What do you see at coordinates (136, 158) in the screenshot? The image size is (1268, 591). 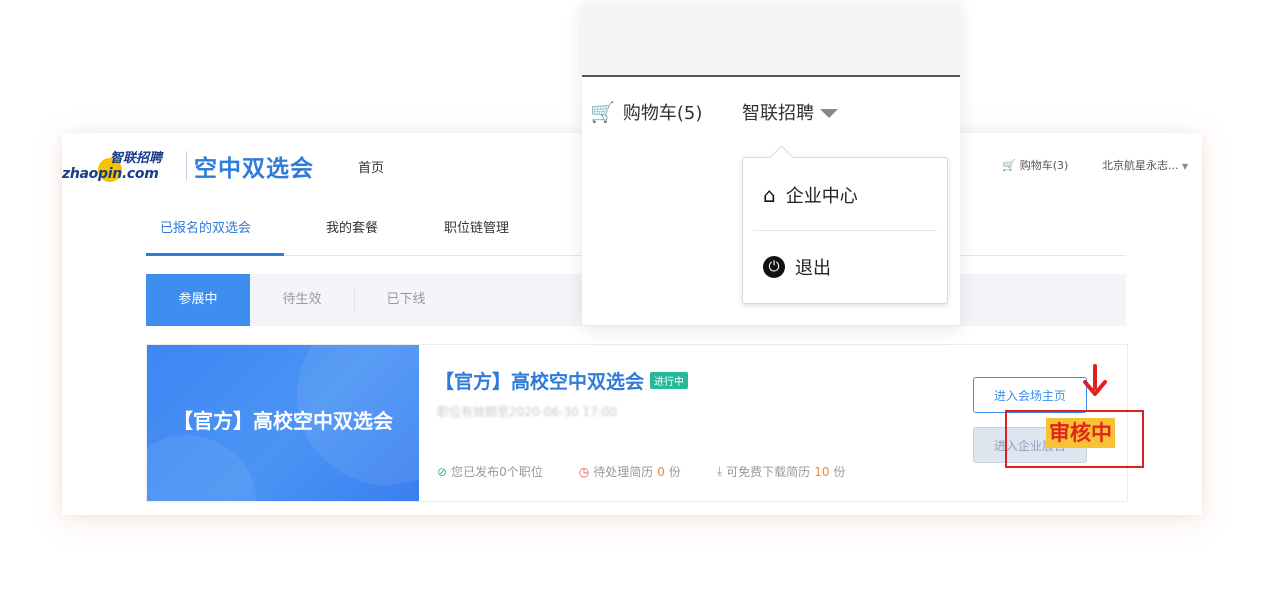 I see `logo-text-cn: 智联招聘` at bounding box center [136, 158].